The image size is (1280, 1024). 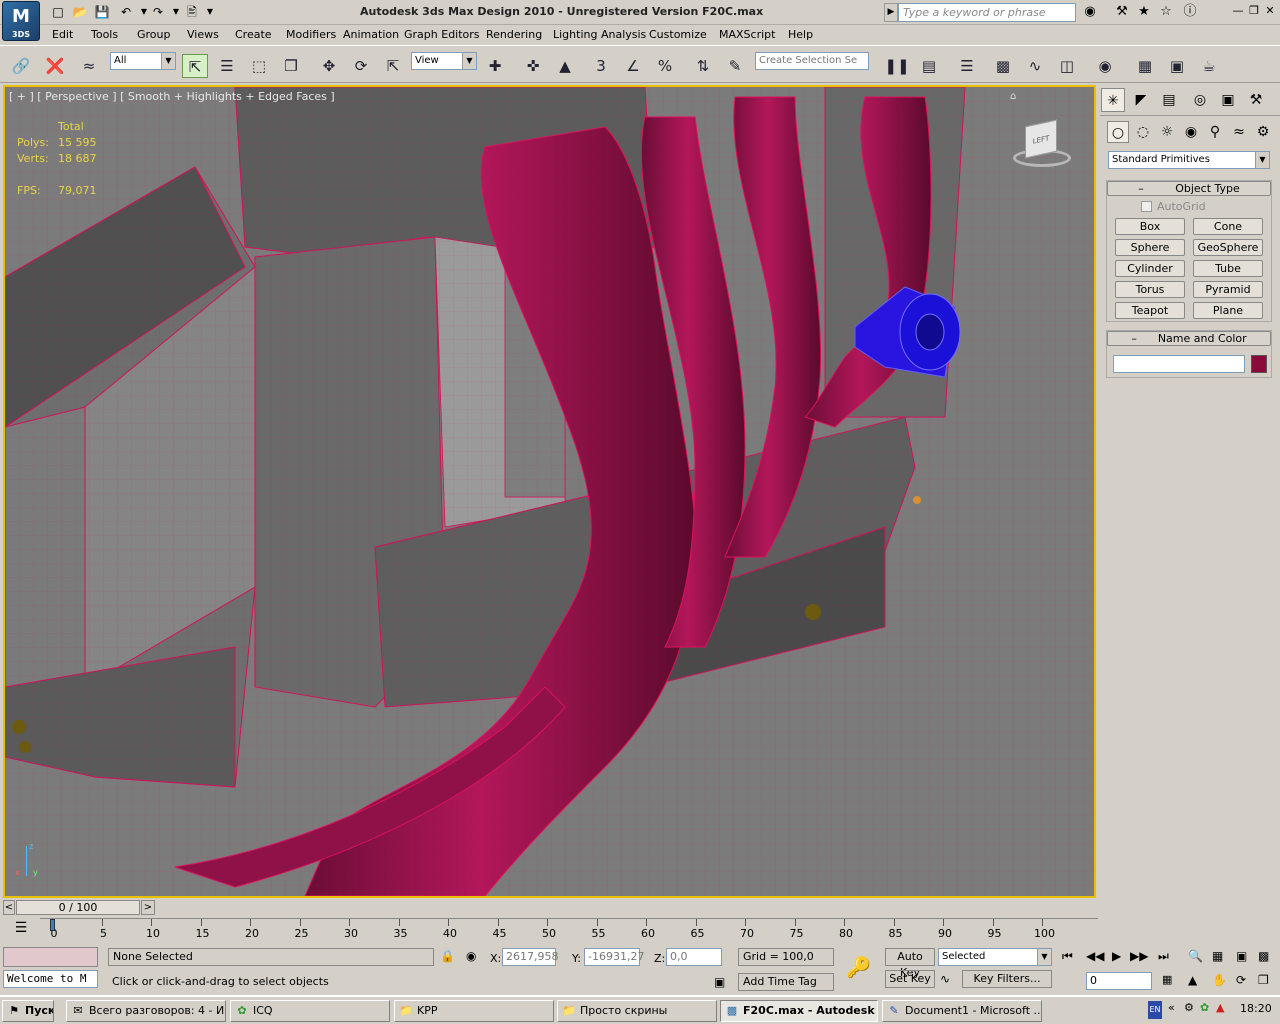 I want to click on add-time-tag-button: Add Time Tag, so click(x=786, y=982).